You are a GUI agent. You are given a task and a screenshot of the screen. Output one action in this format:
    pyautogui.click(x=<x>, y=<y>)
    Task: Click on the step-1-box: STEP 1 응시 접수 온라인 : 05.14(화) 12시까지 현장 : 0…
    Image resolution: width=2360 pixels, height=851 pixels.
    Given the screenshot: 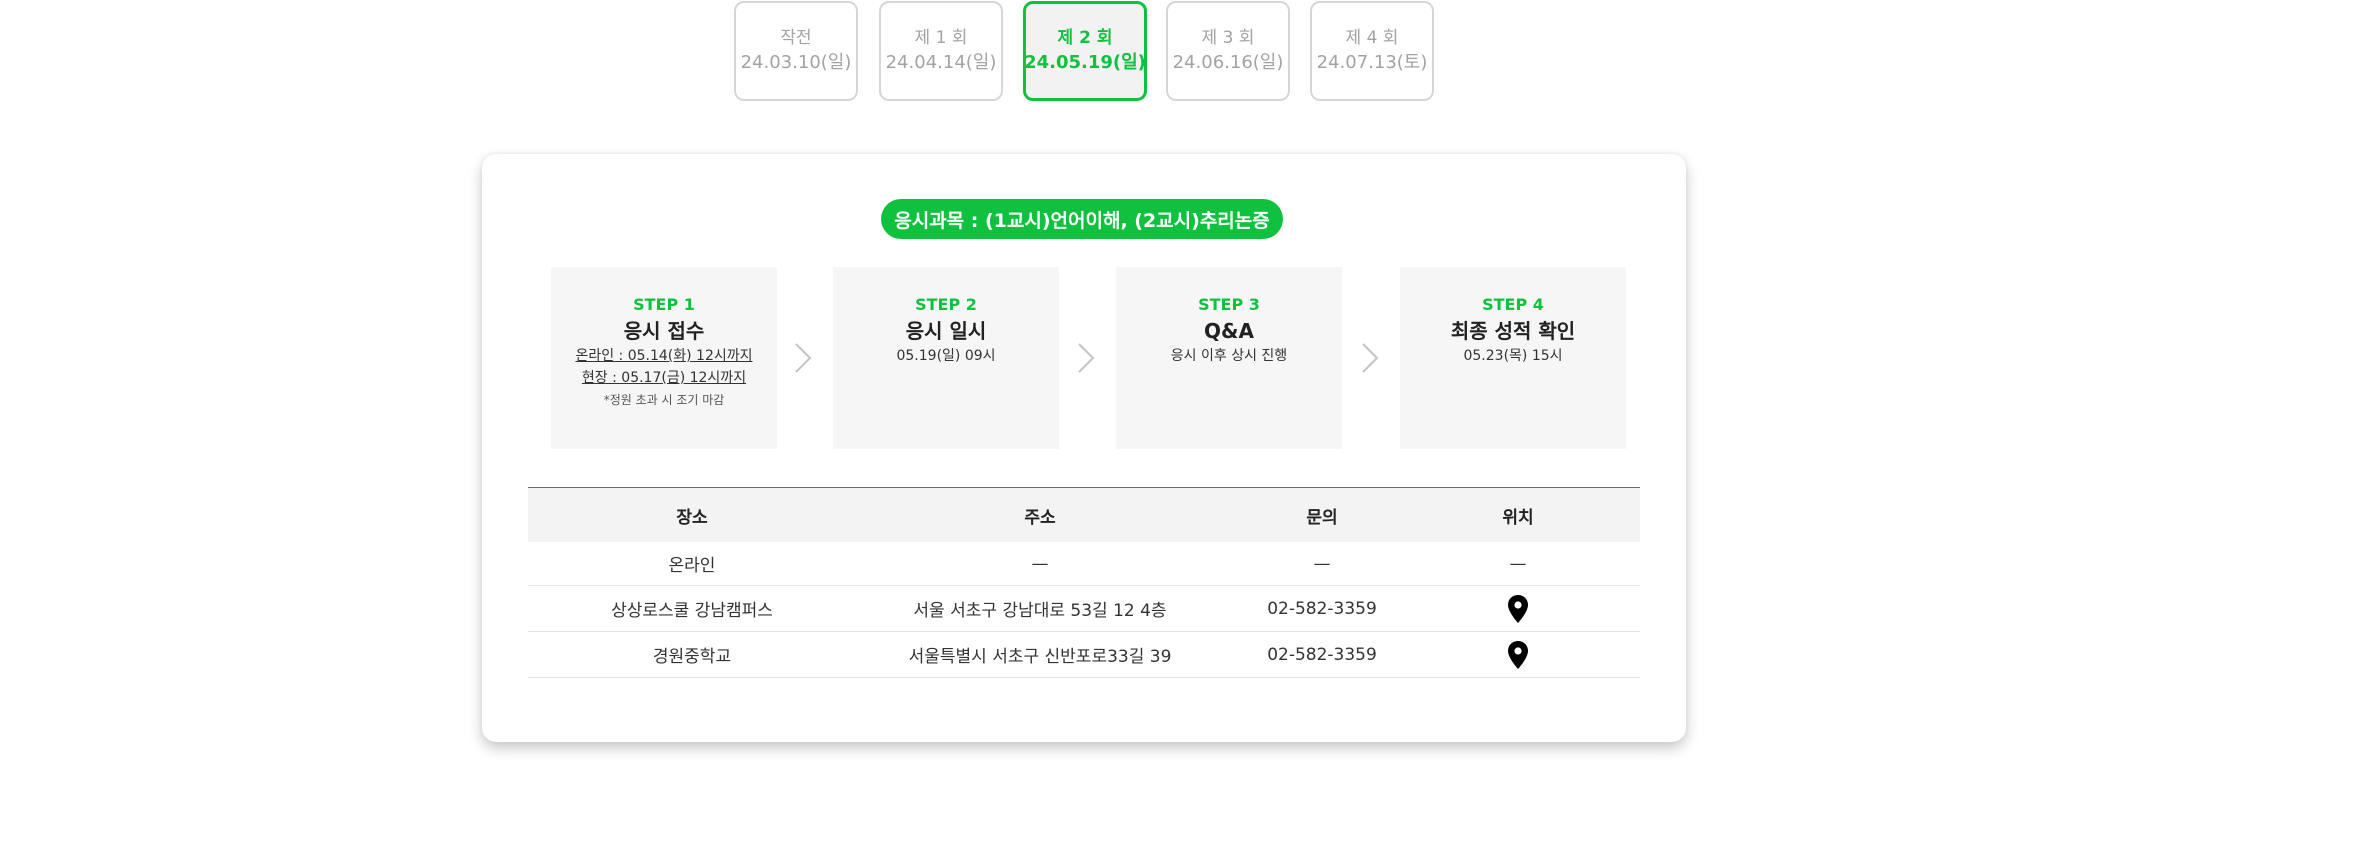 What is the action you would take?
    pyautogui.click(x=664, y=358)
    